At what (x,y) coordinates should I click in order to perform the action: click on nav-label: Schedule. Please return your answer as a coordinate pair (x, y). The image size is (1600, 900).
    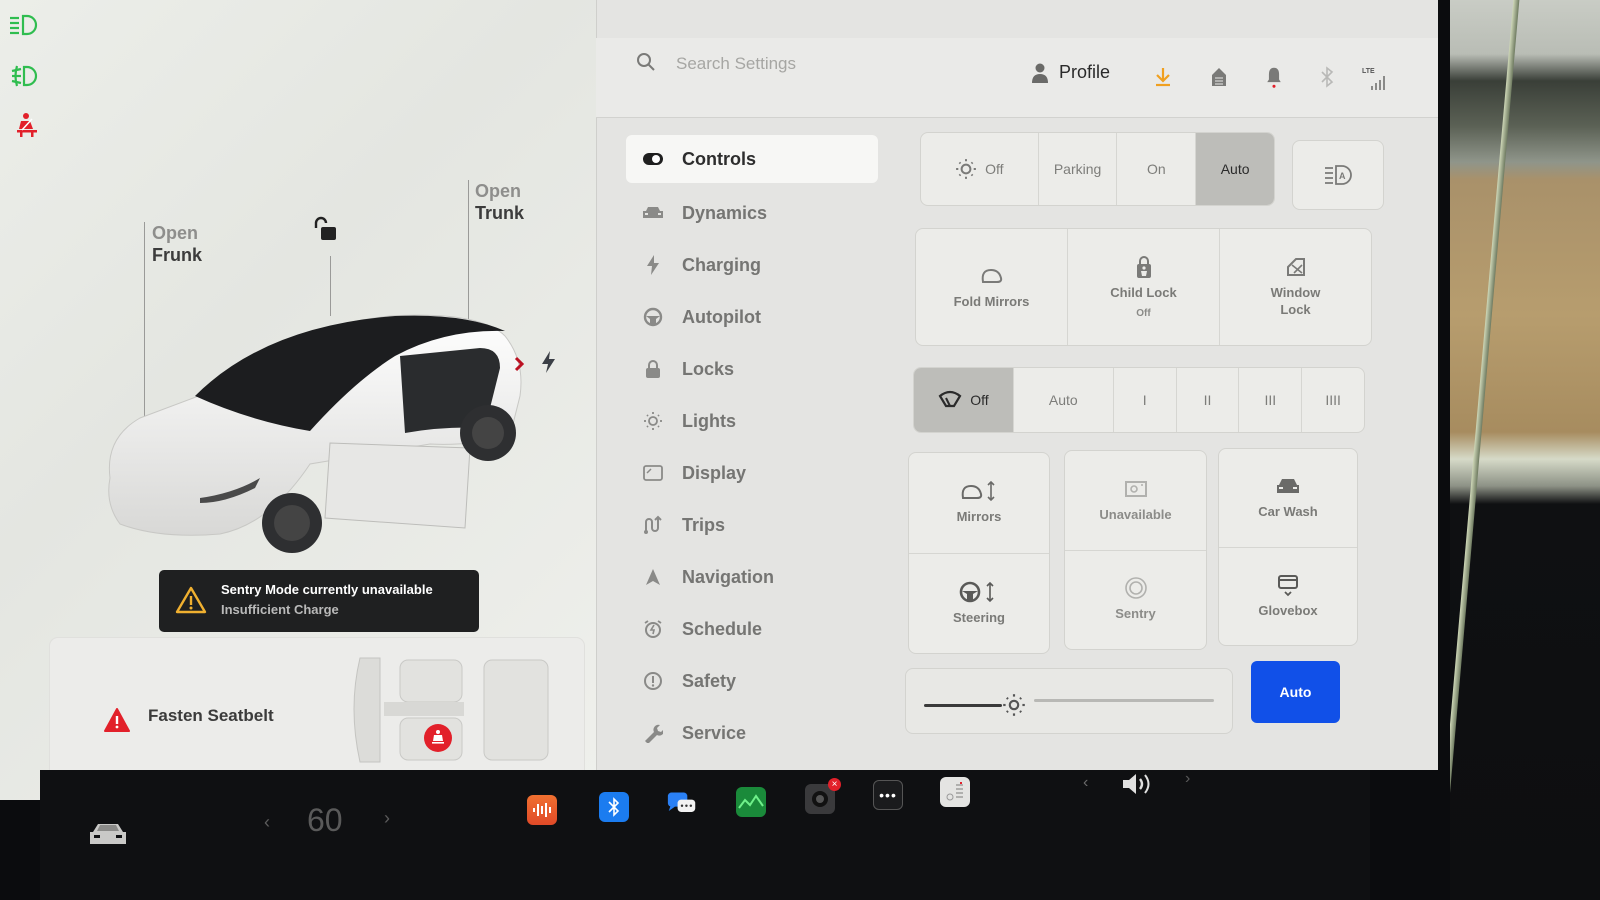
    Looking at the image, I should click on (722, 628).